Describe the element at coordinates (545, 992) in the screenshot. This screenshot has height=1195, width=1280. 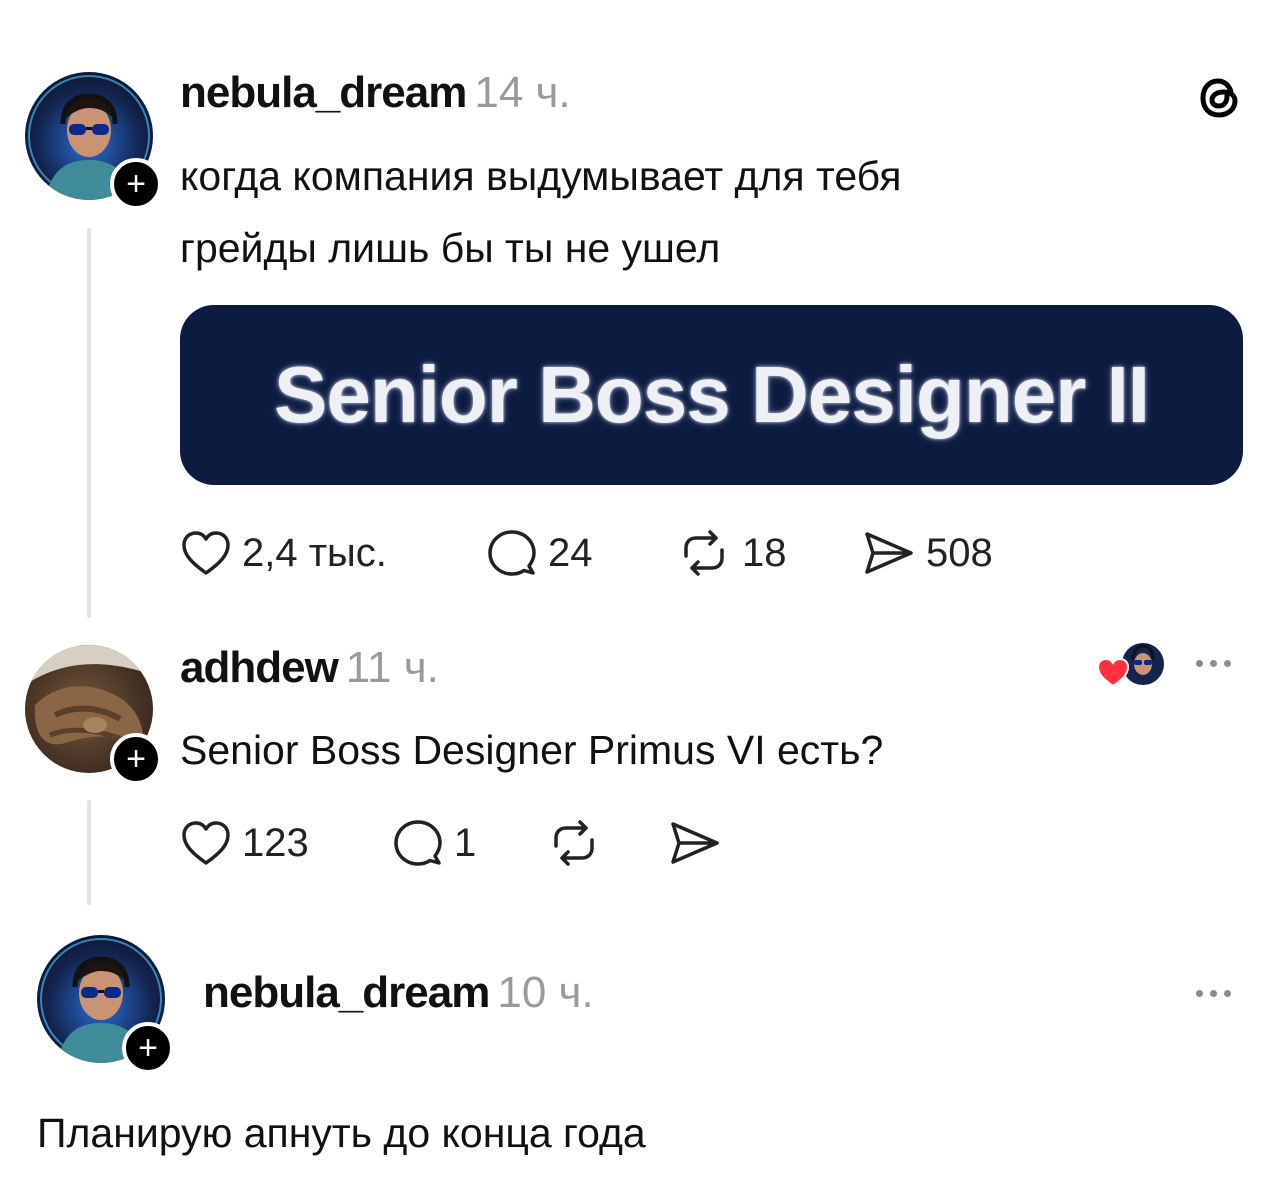
I see `reply2-timestamp: 10 ч.` at that location.